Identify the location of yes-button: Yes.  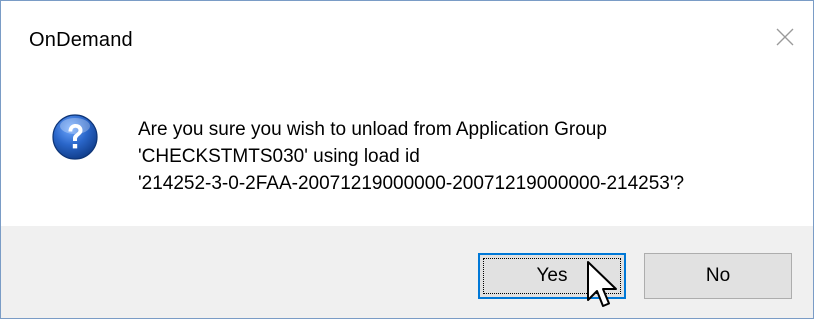
(552, 276).